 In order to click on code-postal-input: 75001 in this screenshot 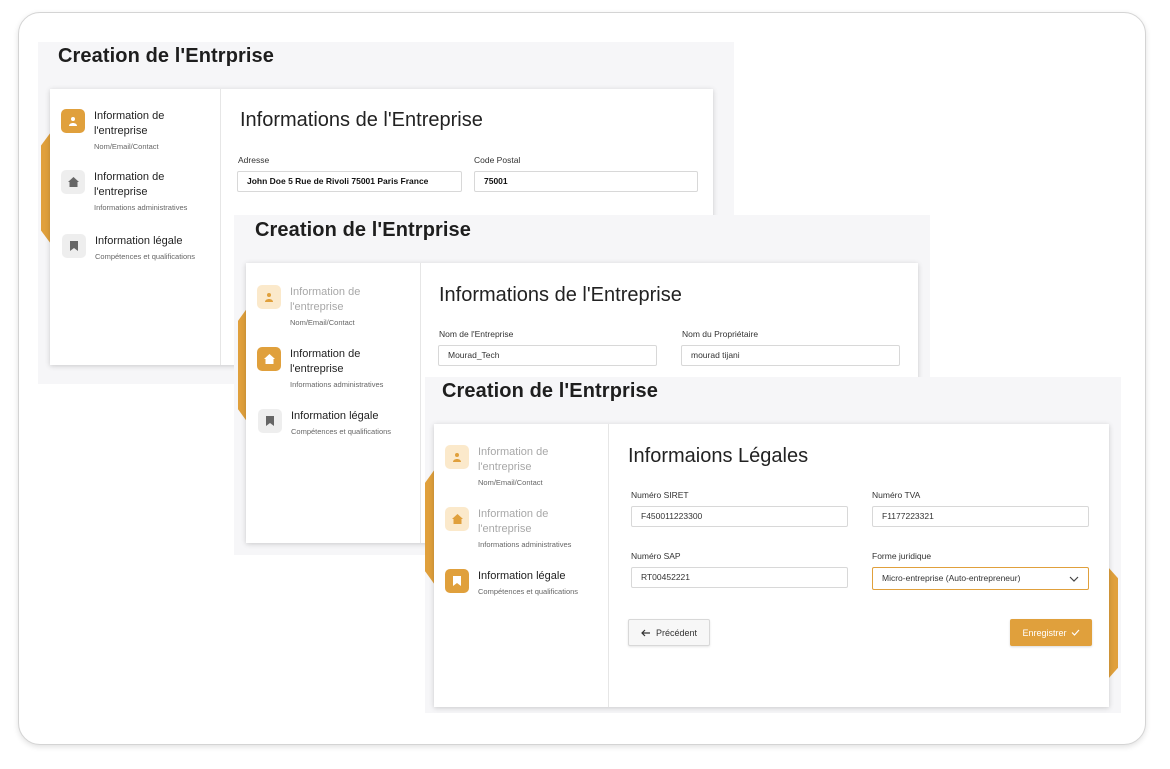, I will do `click(586, 181)`.